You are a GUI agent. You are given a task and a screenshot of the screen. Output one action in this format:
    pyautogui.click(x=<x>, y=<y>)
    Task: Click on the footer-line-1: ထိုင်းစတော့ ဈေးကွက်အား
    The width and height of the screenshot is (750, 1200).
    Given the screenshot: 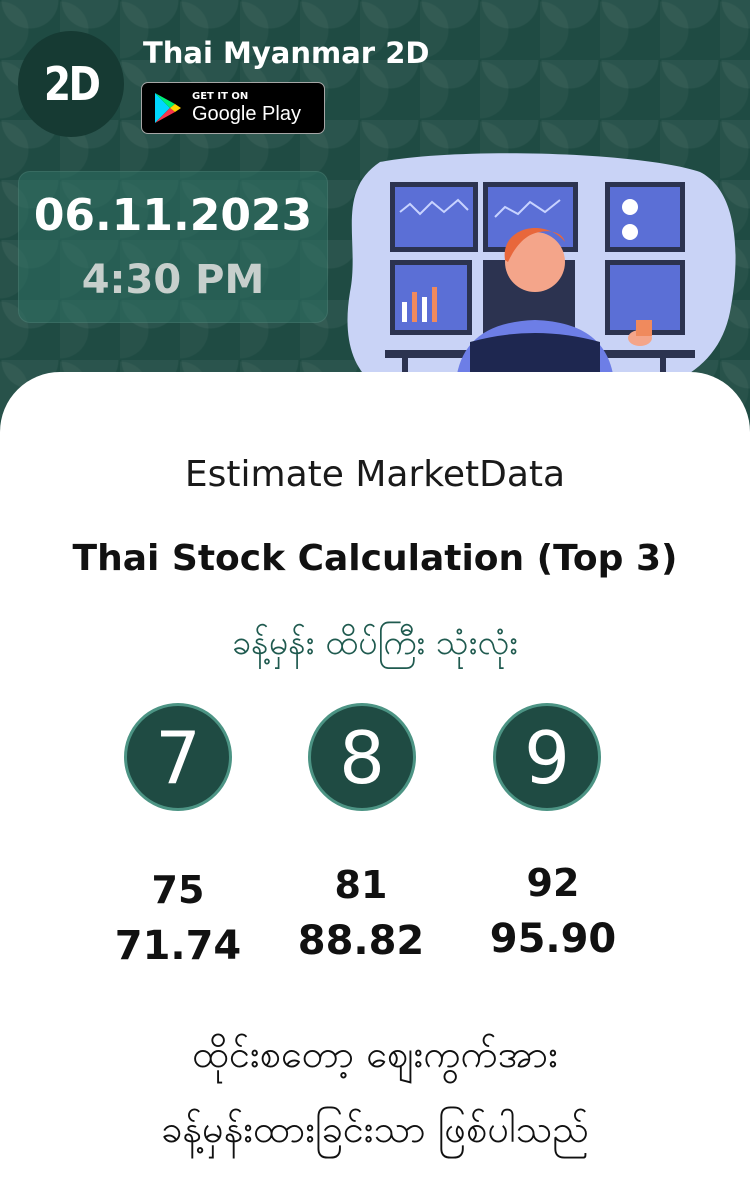 What is the action you would take?
    pyautogui.click(x=375, y=1054)
    